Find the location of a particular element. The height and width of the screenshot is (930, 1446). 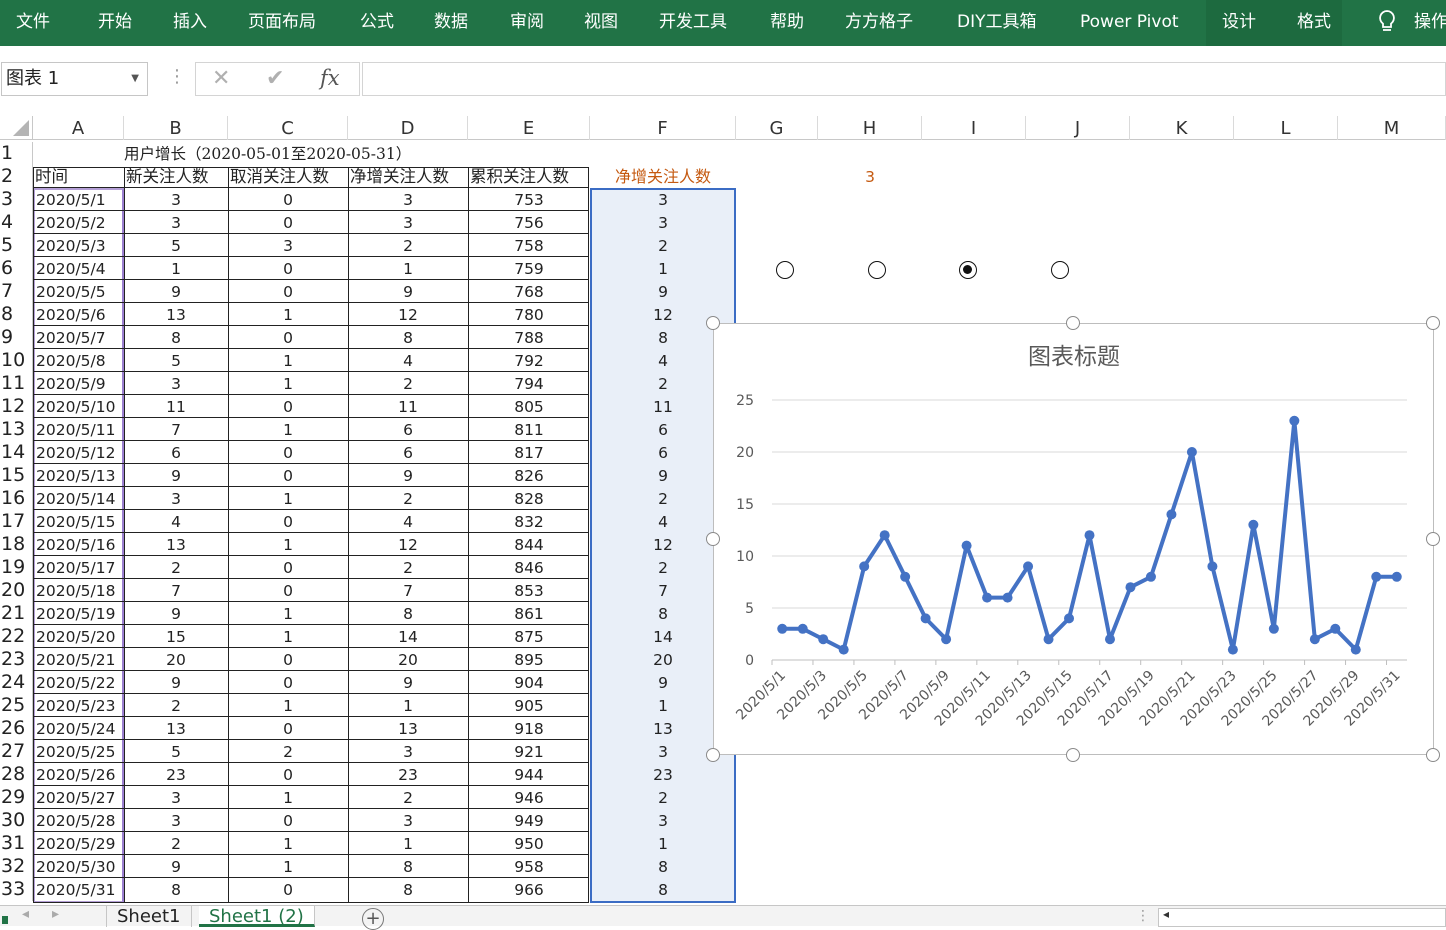

column-header-l: L is located at coordinates (1286, 128).